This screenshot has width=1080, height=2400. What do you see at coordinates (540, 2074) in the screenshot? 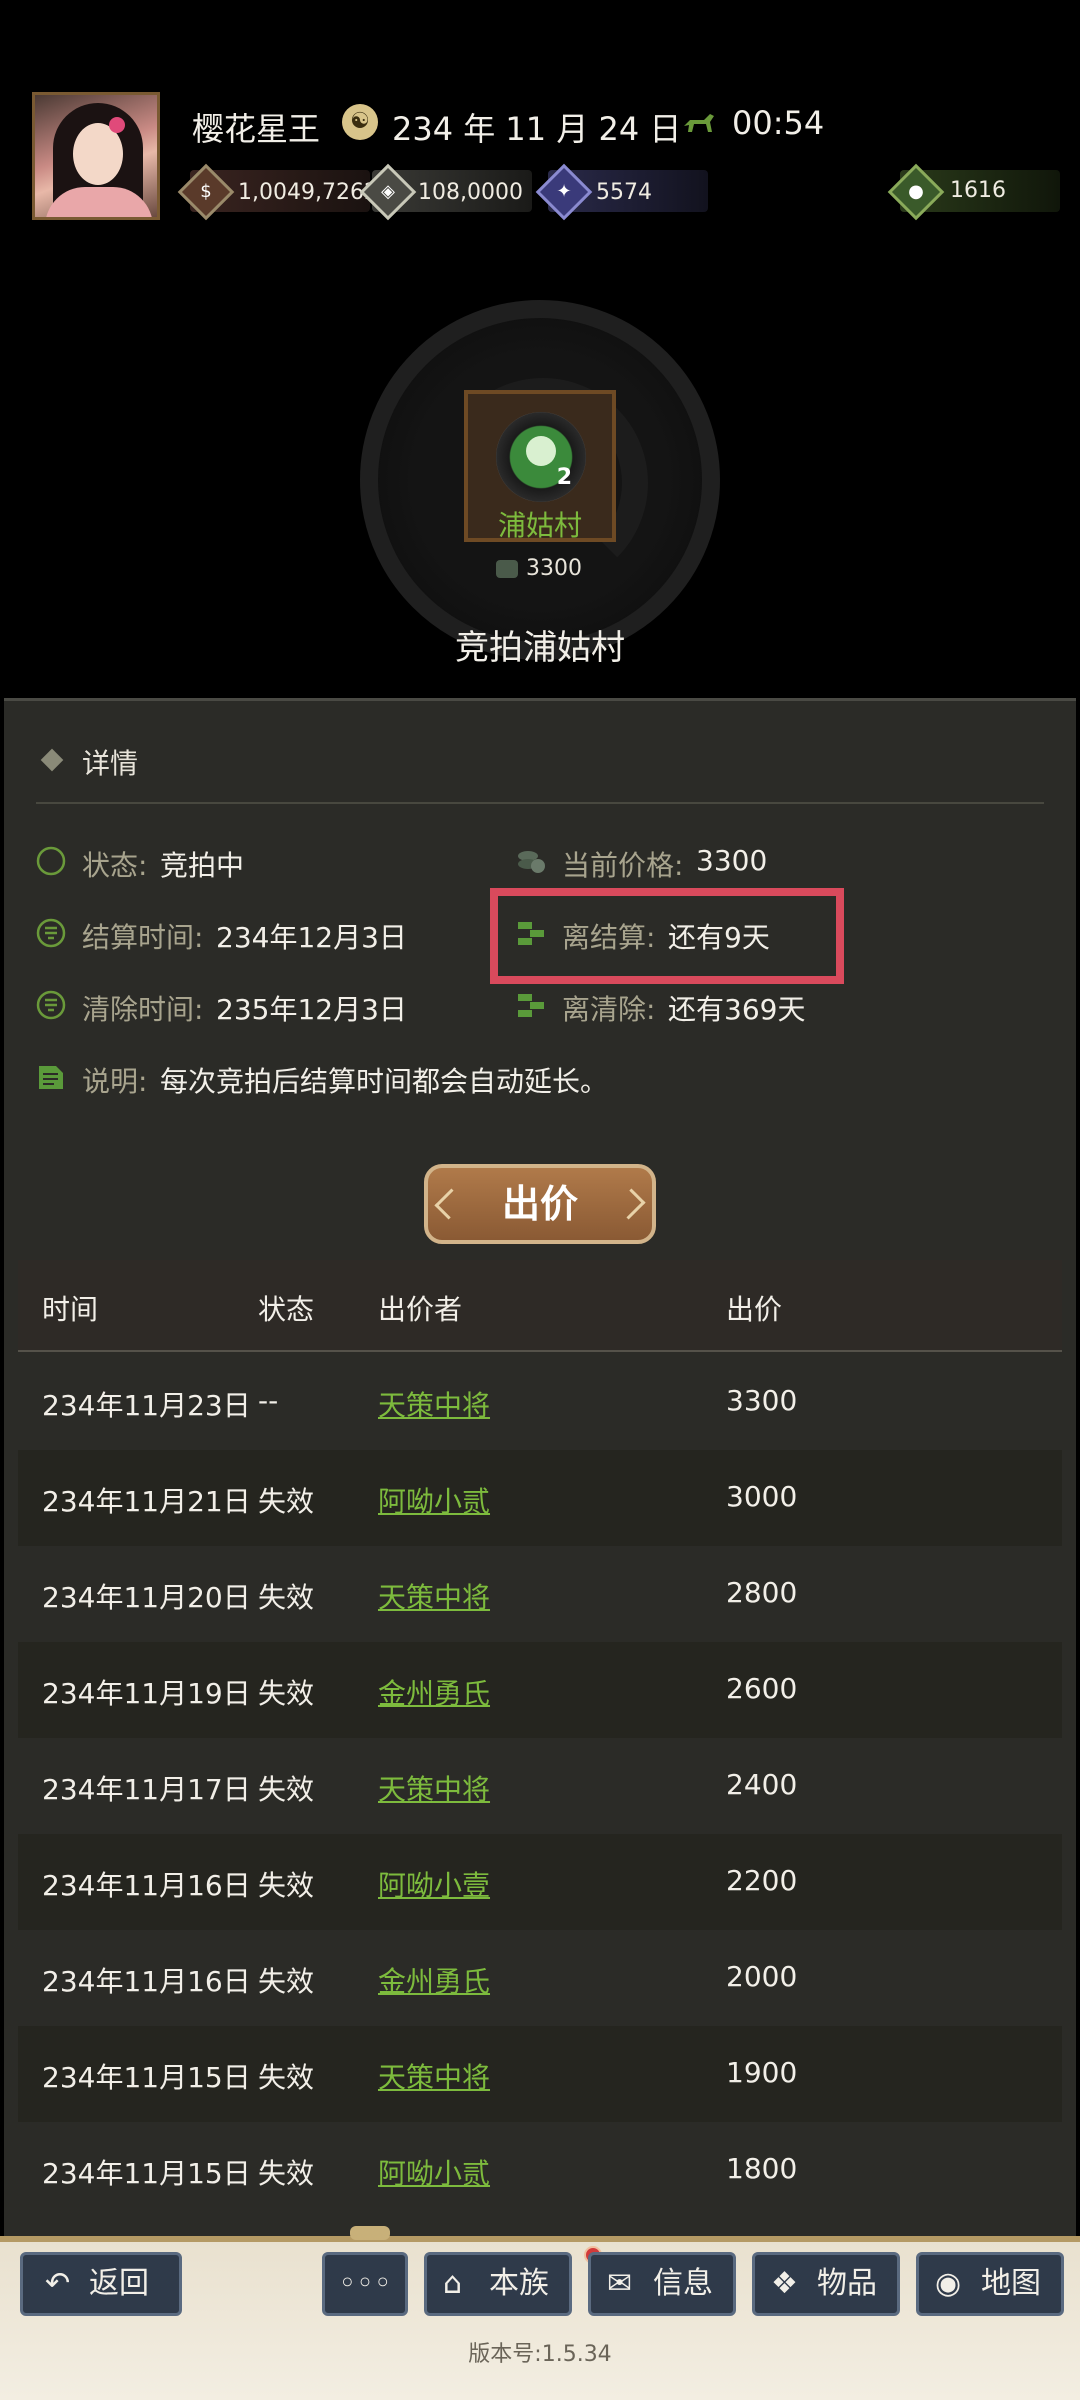
I see `table-row: 234年11月15日 失效 天策中将 1900` at bounding box center [540, 2074].